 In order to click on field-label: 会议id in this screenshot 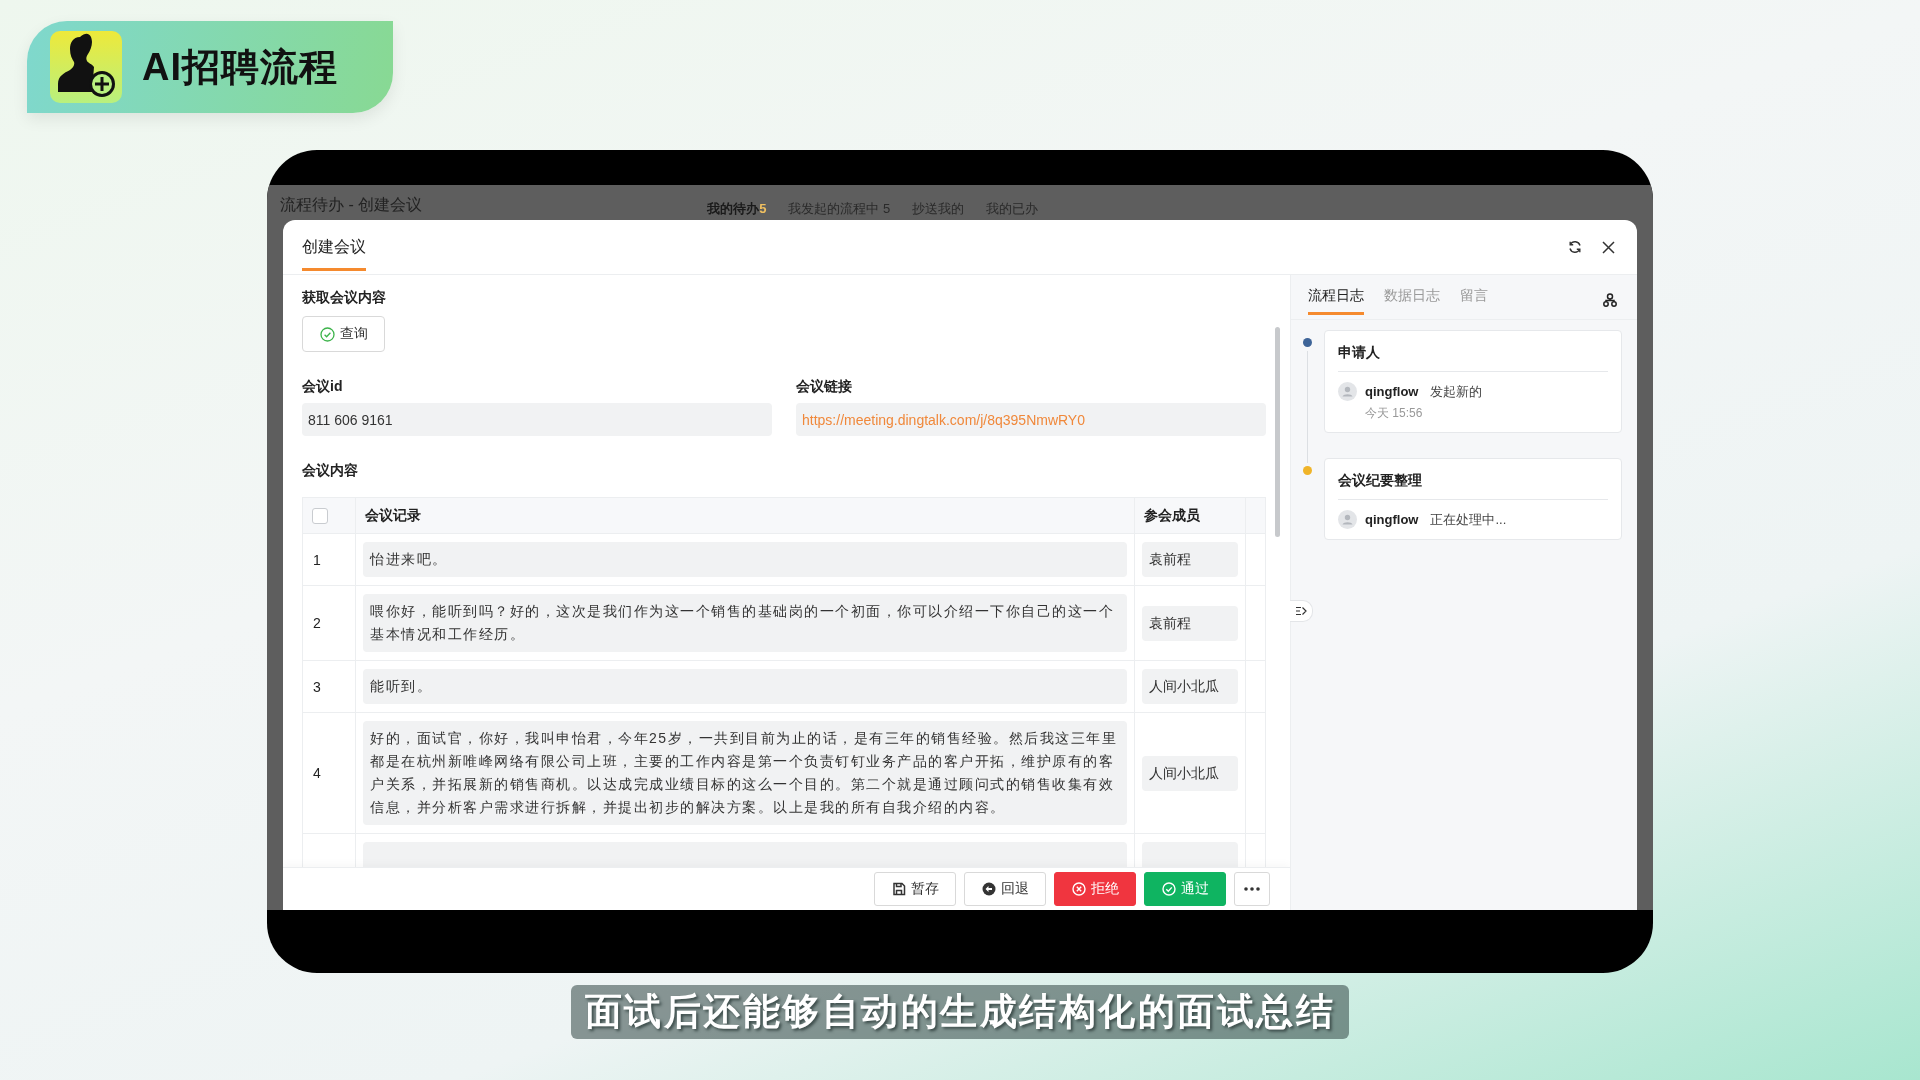, I will do `click(323, 386)`.